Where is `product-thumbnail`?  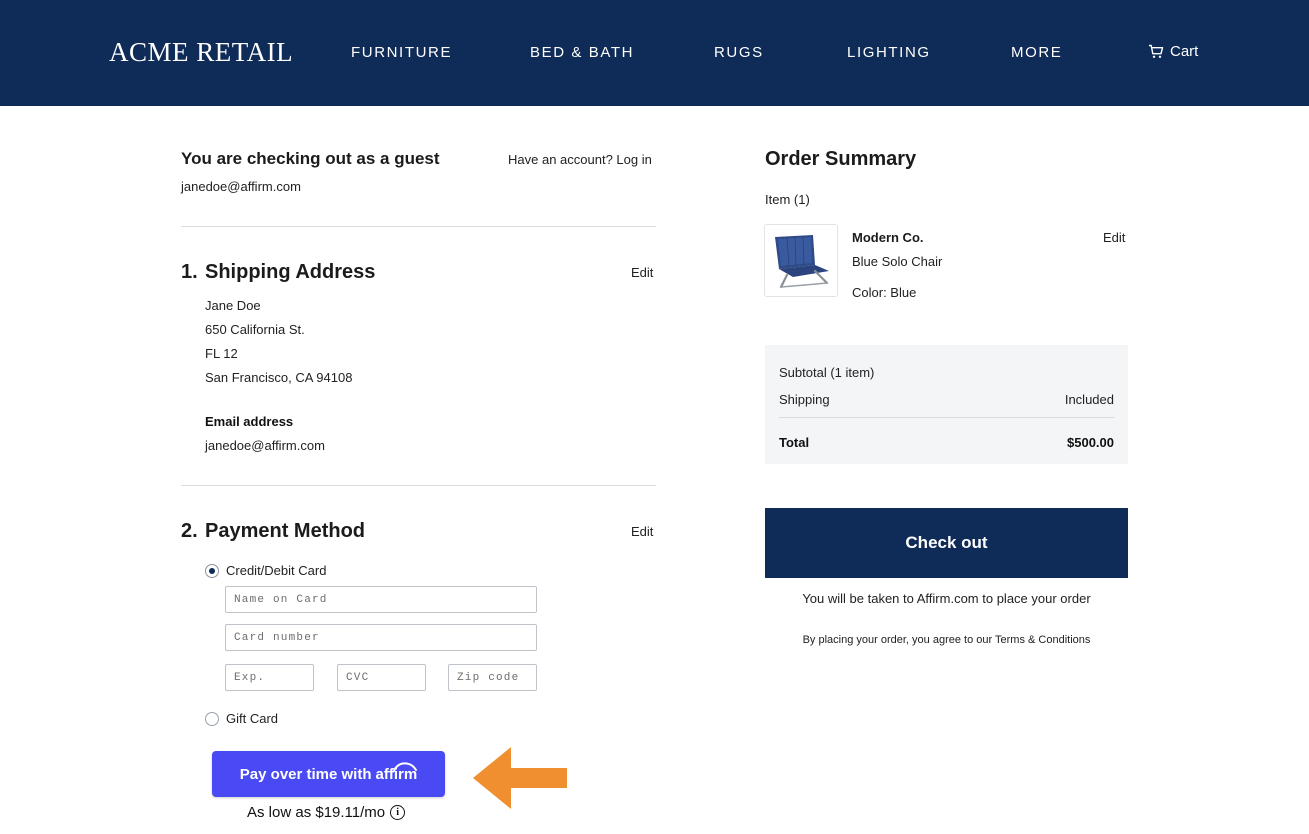 product-thumbnail is located at coordinates (801, 260).